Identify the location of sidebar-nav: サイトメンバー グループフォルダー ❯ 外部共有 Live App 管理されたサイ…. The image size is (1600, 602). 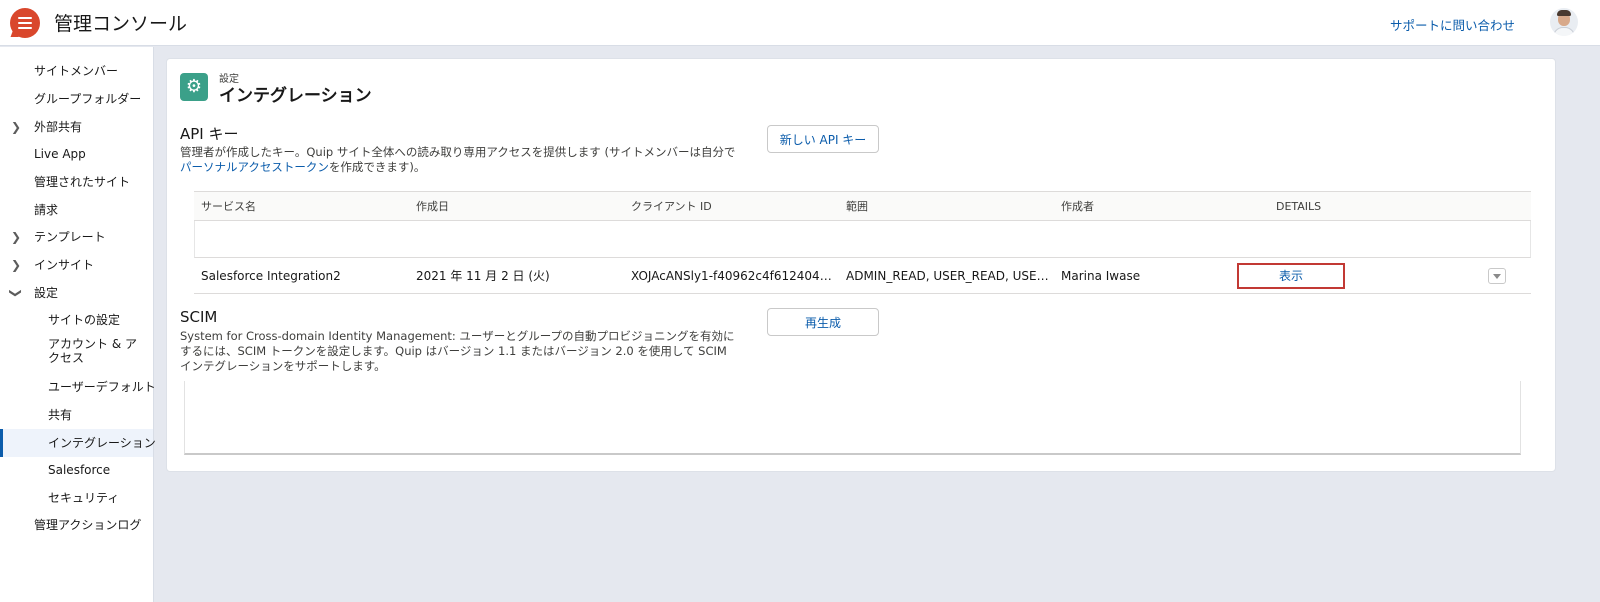
(78, 324).